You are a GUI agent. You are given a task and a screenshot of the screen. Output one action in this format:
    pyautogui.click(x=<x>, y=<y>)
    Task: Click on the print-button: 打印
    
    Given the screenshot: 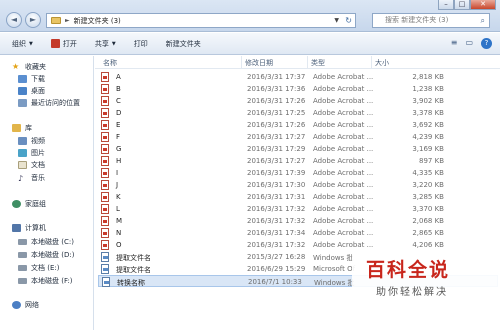 What is the action you would take?
    pyautogui.click(x=141, y=44)
    